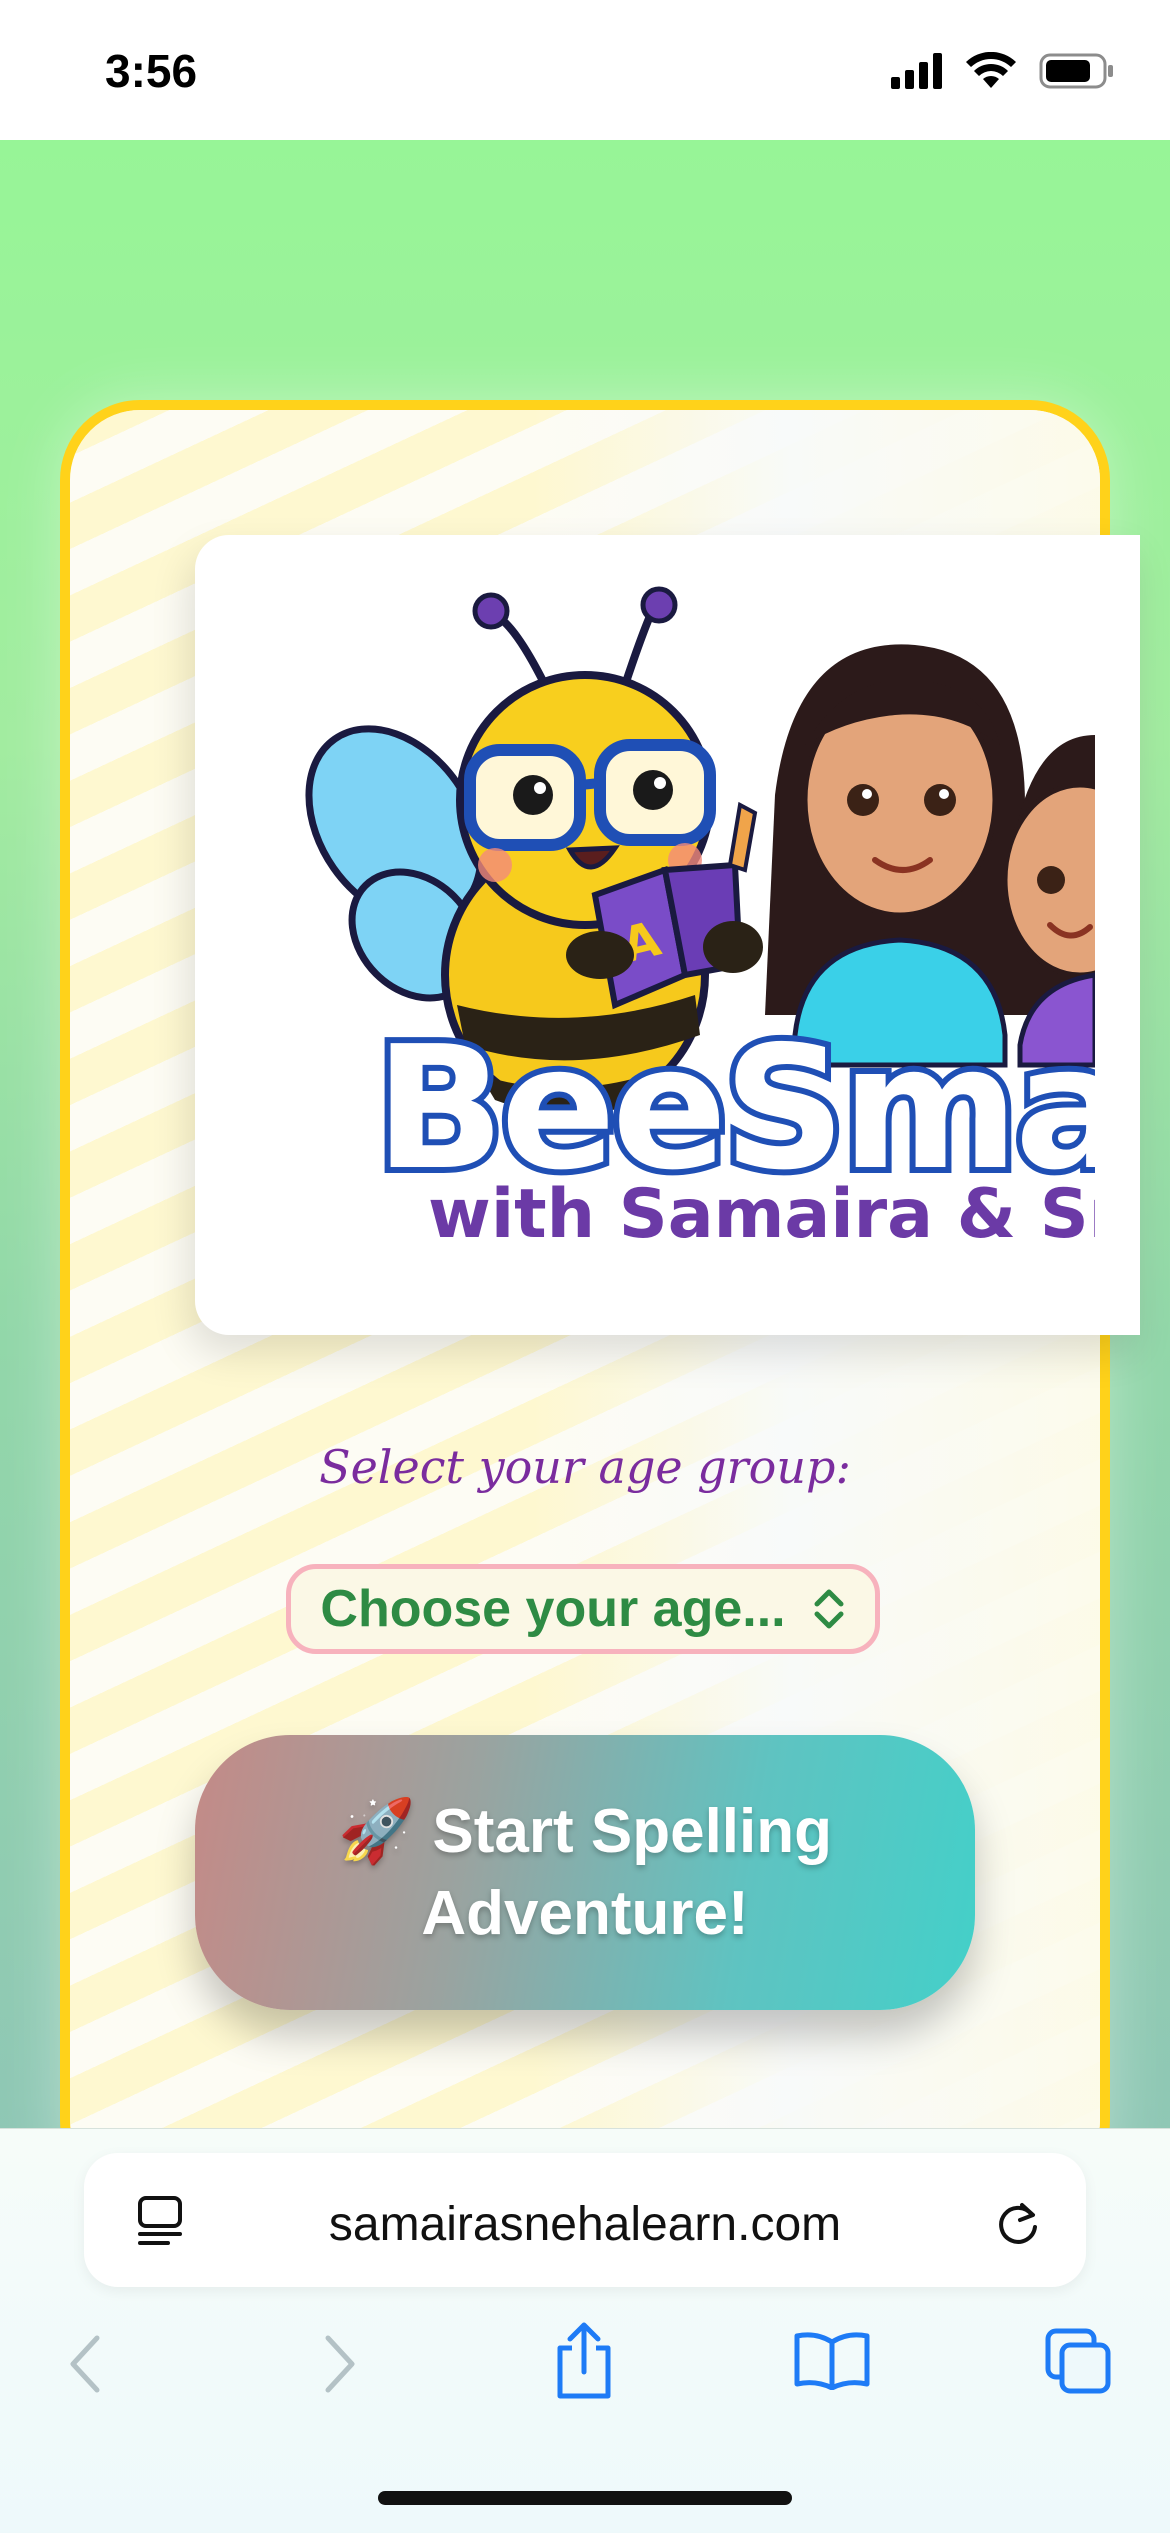 This screenshot has width=1170, height=2533. What do you see at coordinates (1018, 2222) in the screenshot?
I see `reload-icon` at bounding box center [1018, 2222].